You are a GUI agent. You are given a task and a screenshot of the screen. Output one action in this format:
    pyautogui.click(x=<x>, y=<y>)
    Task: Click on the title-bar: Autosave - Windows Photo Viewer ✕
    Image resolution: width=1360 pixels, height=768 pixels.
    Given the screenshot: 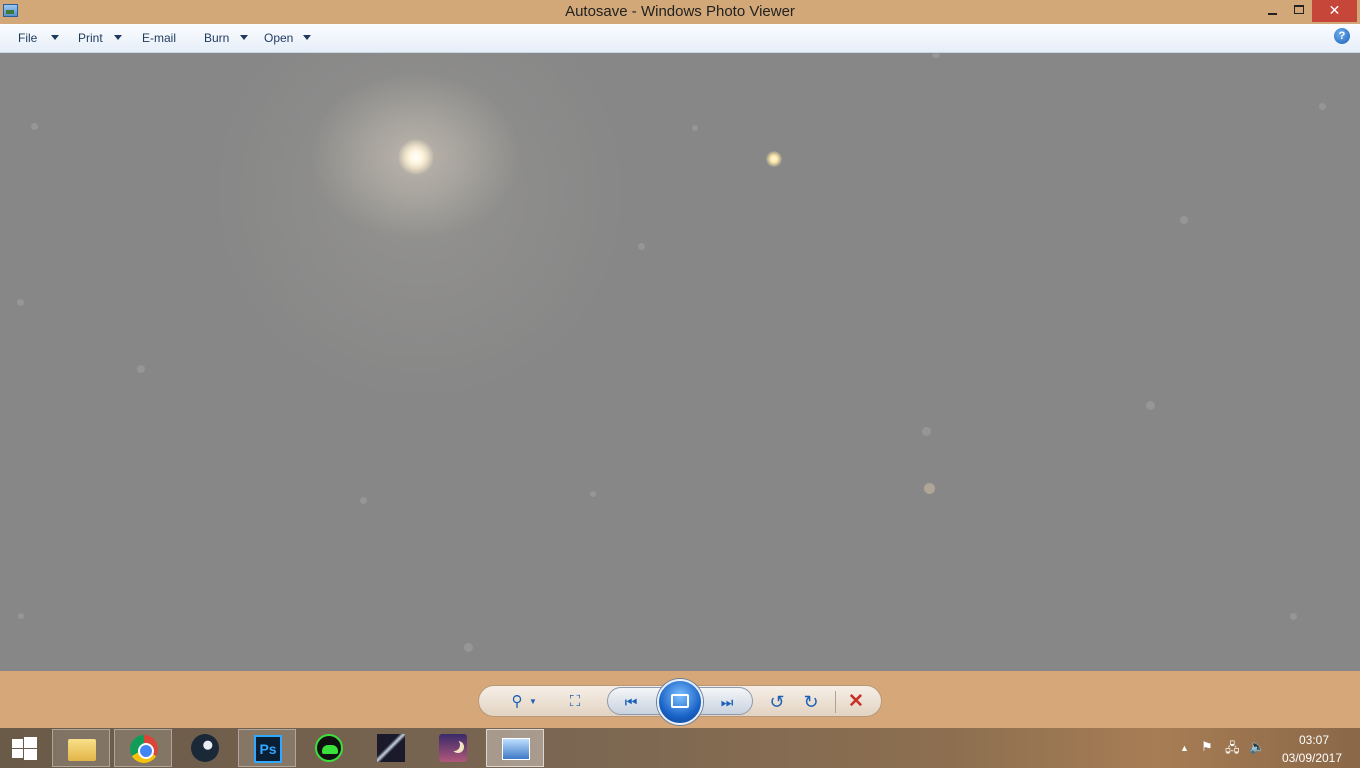 What is the action you would take?
    pyautogui.click(x=680, y=12)
    